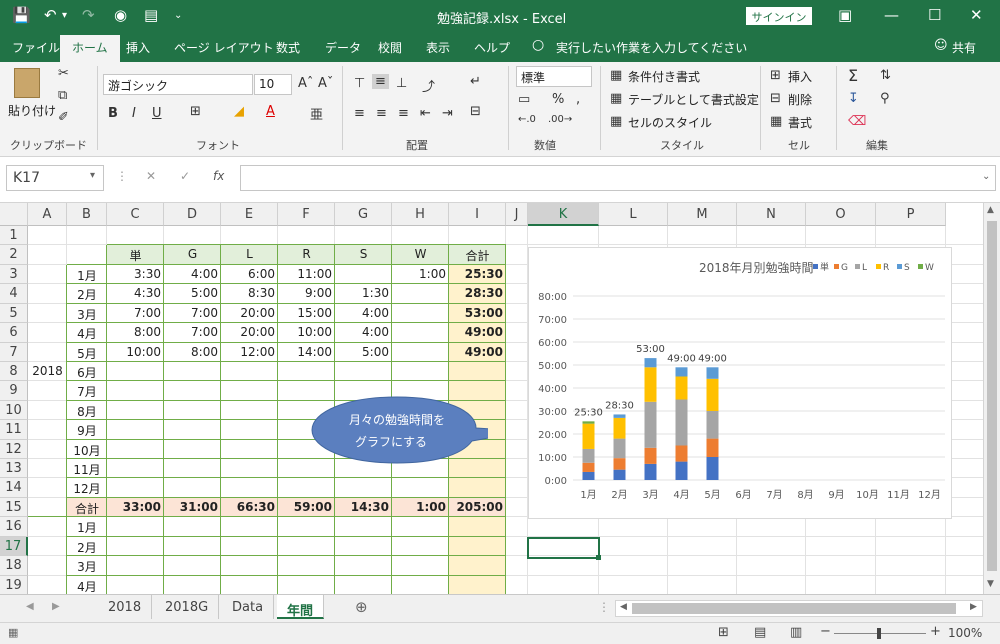 The height and width of the screenshot is (644, 1000). Describe the element at coordinates (853, 75) in the screenshot. I see `autosum-icon: Σ` at that location.